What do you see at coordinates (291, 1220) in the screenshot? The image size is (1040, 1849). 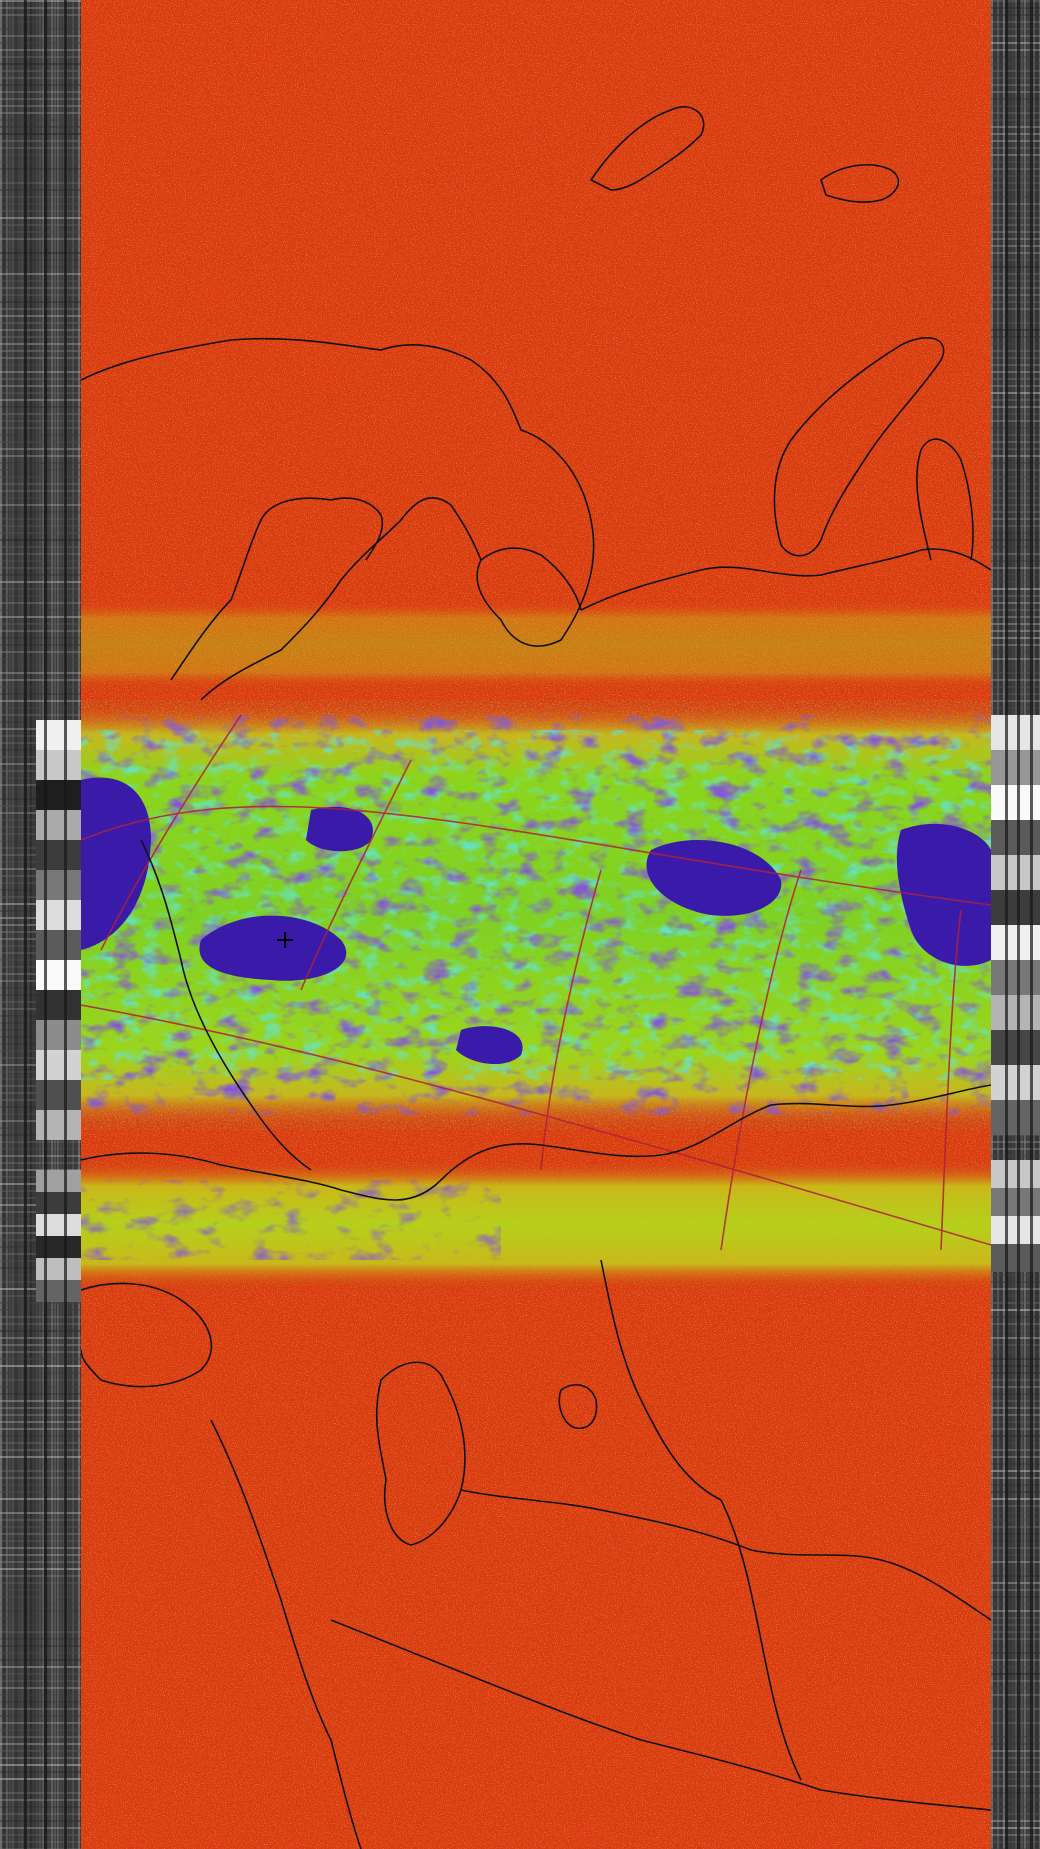 I see `cloud-band-lower-blue` at bounding box center [291, 1220].